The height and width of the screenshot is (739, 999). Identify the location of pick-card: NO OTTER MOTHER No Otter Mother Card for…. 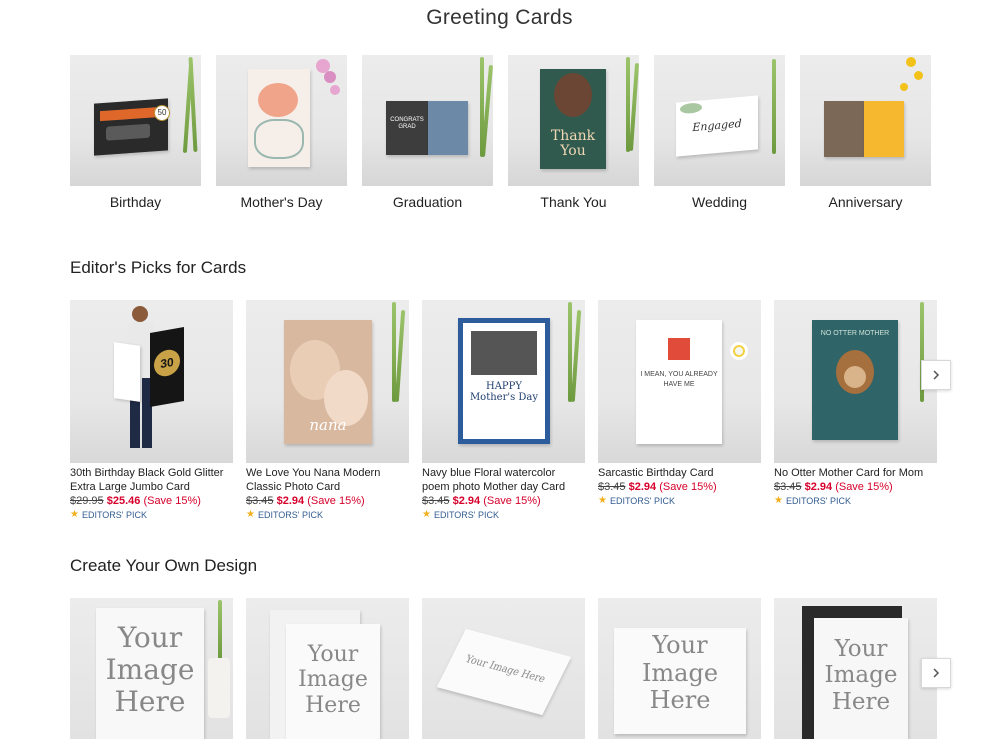
(855, 410).